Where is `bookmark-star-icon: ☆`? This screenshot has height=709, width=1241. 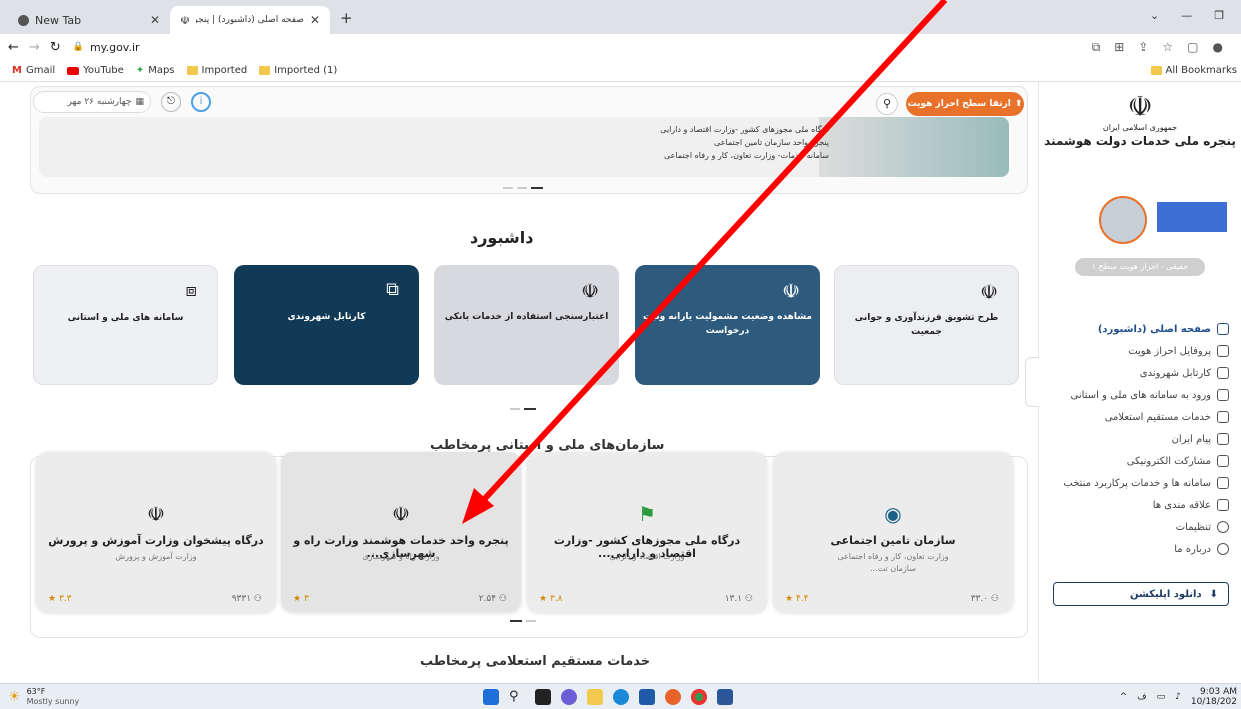
bookmark-star-icon: ☆ is located at coordinates (1167, 47).